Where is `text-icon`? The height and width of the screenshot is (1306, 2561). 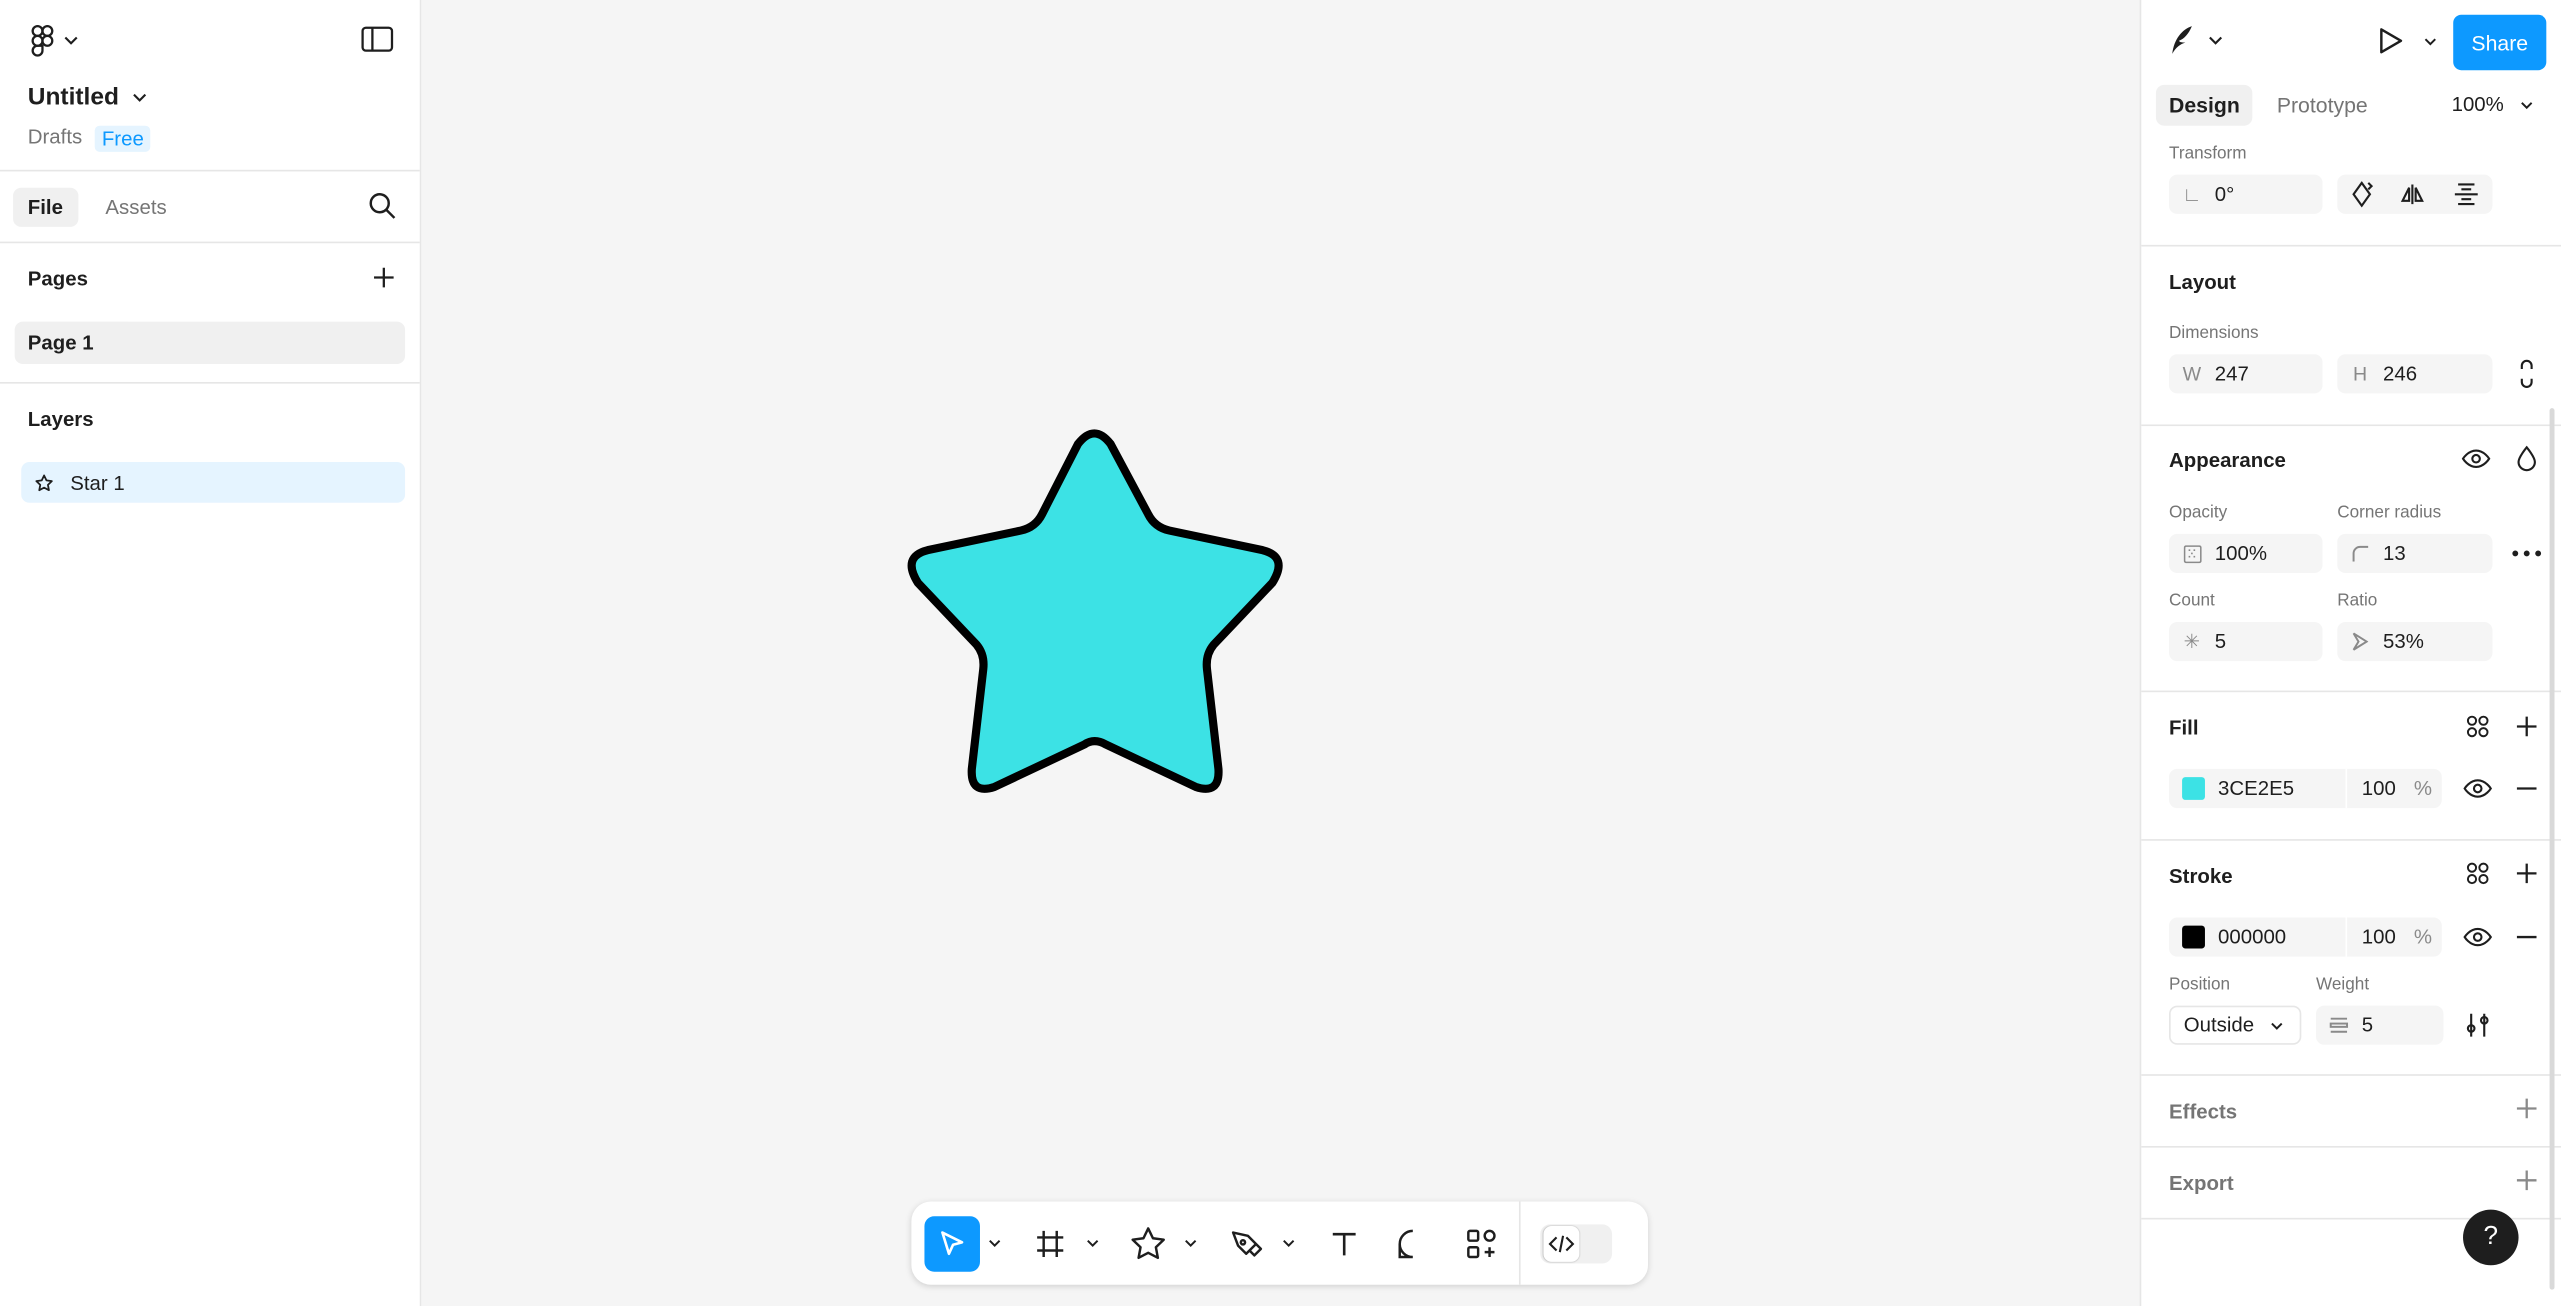 text-icon is located at coordinates (1344, 1243).